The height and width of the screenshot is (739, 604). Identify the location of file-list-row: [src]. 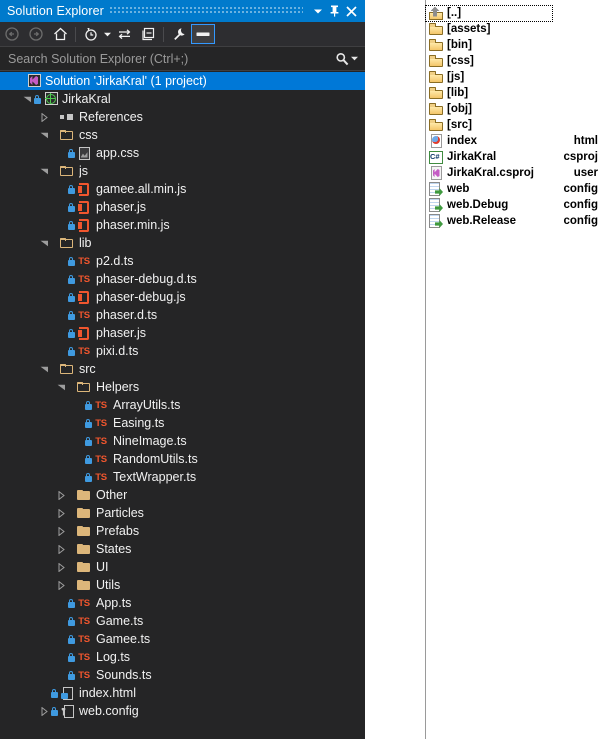
(515, 125).